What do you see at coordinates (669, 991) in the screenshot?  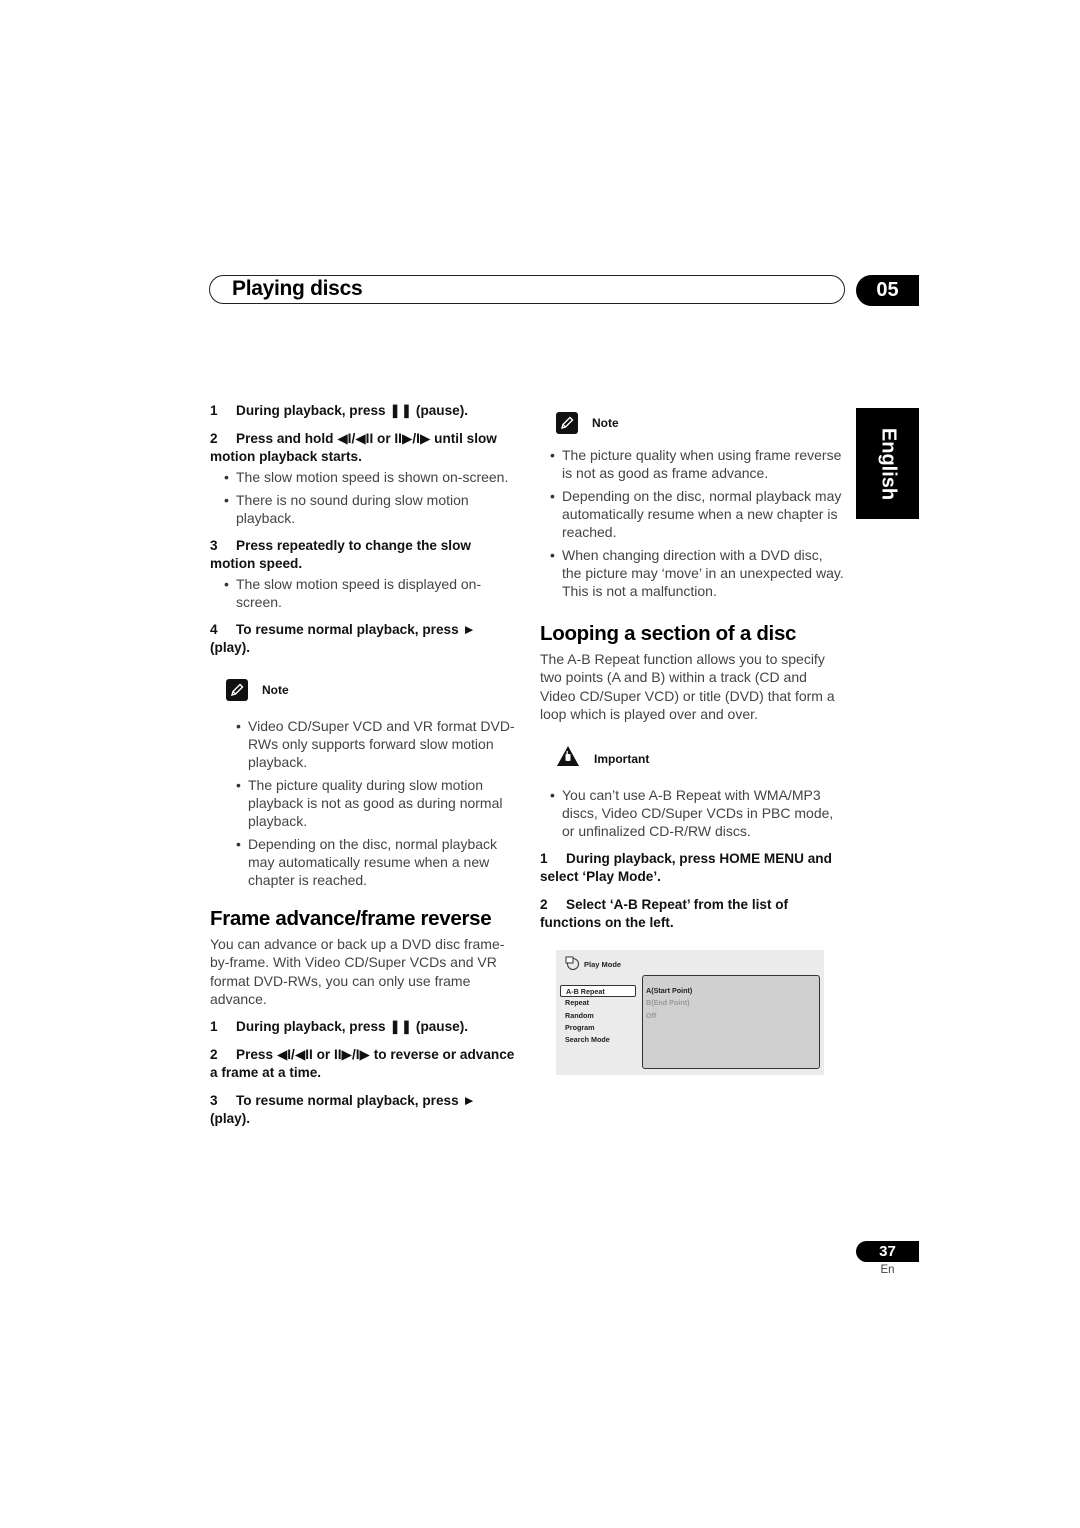 I see `option-start-point: A(Start Point)` at bounding box center [669, 991].